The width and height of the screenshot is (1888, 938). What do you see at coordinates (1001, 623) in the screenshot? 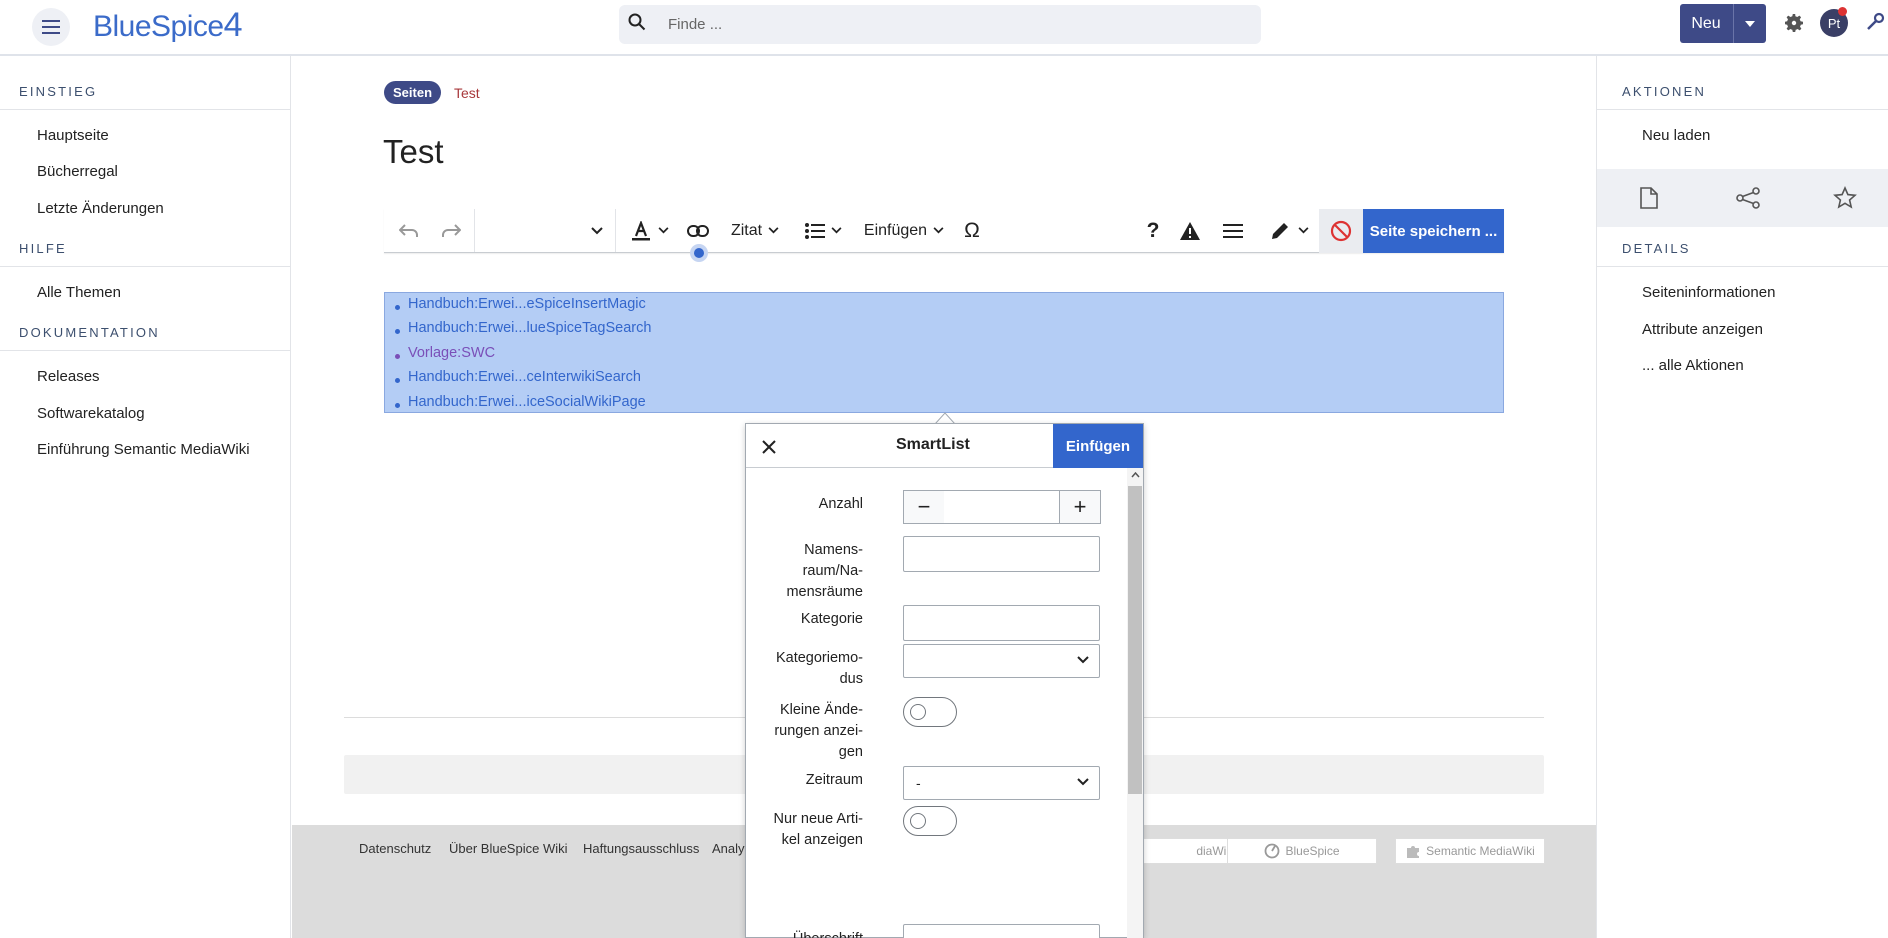
I see `category-input` at bounding box center [1001, 623].